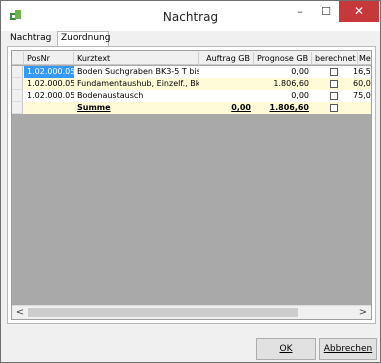 The width and height of the screenshot is (381, 363). I want to click on column-header-posnr: PosNr, so click(49, 58).